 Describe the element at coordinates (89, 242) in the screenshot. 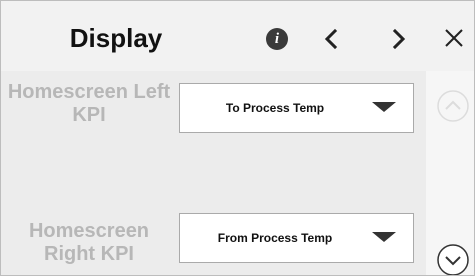

I see `right-kpi-label: Homescreen Right KPI` at that location.